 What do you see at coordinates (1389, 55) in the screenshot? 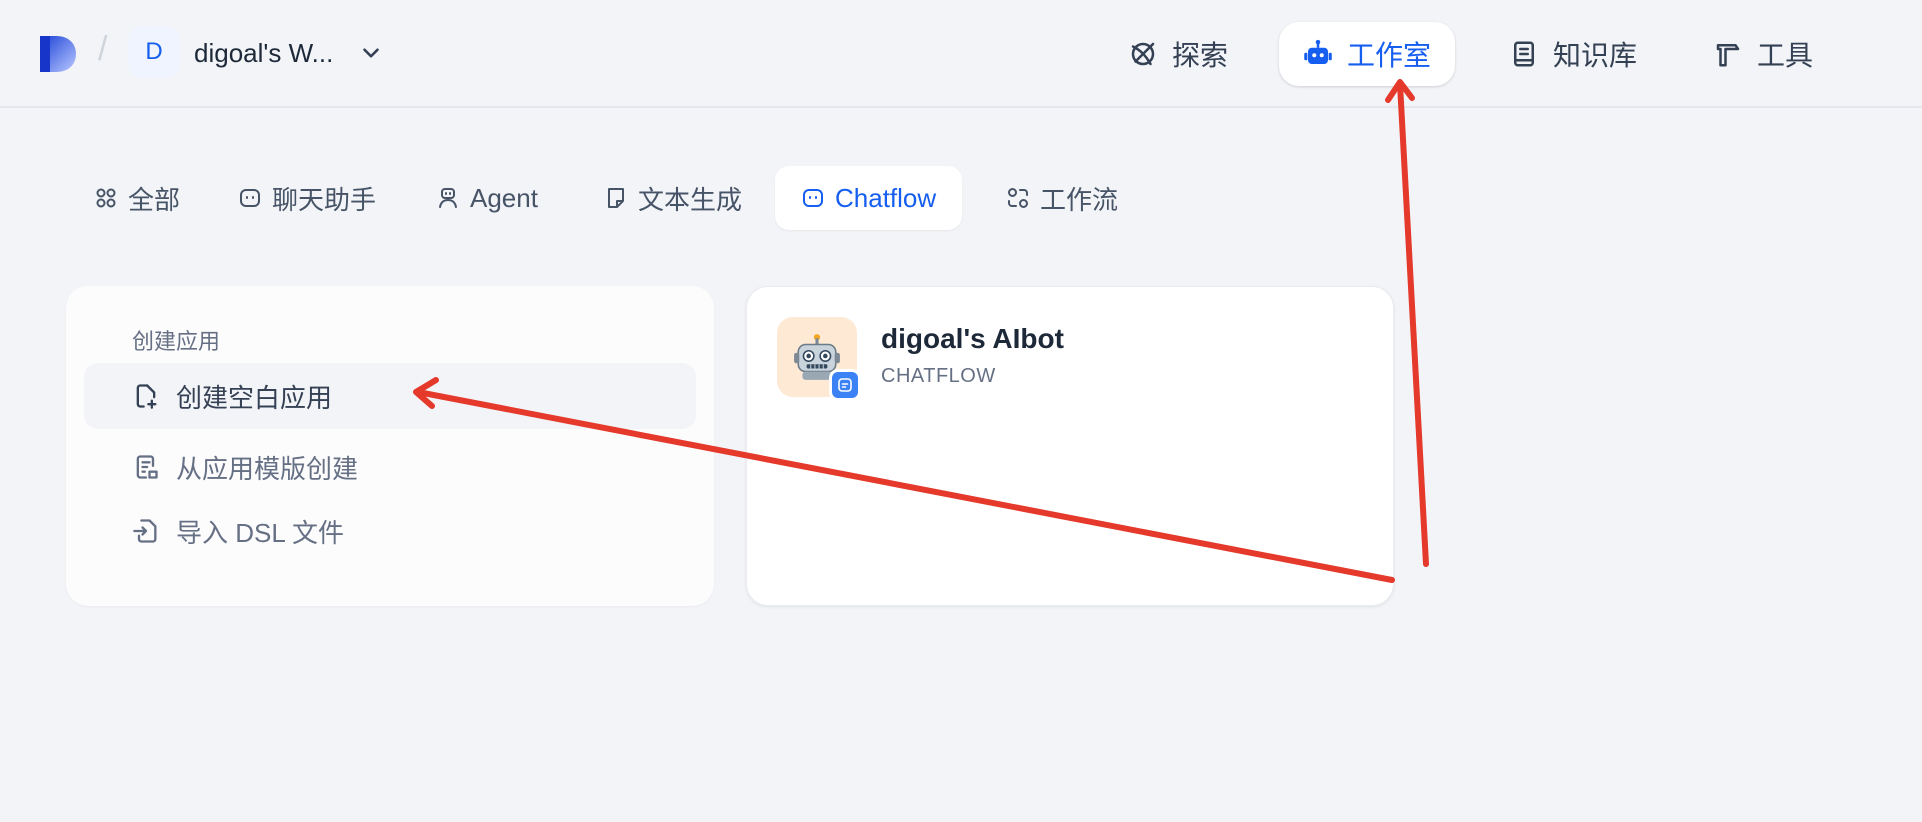
I see `nav-studio-label: 工作室` at bounding box center [1389, 55].